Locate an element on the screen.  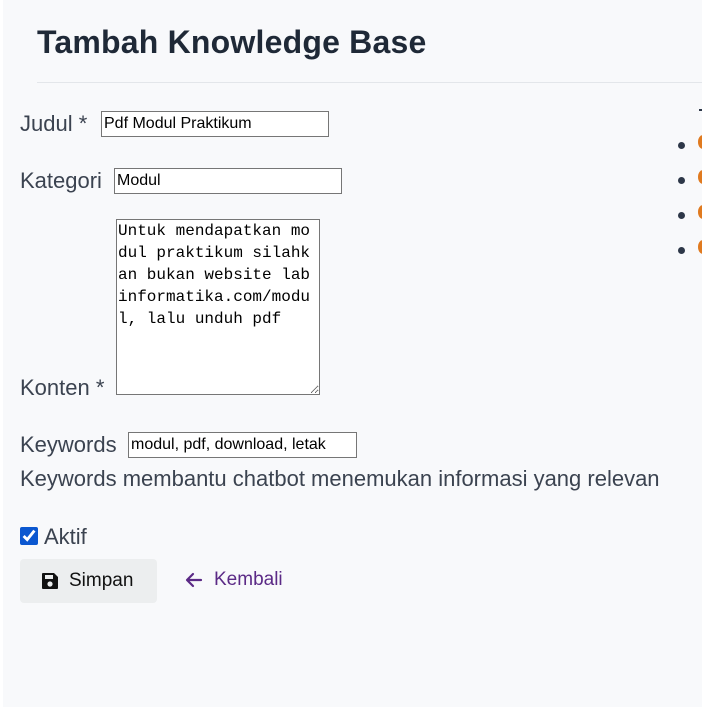
aktif-checkbox is located at coordinates (29, 536).